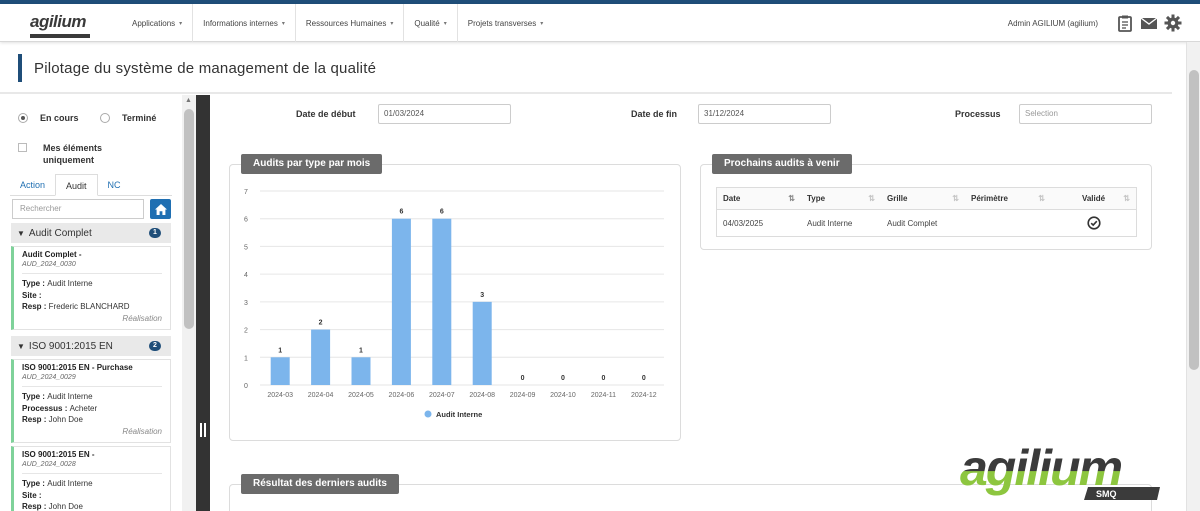  Describe the element at coordinates (70, 154) in the screenshot. I see `mes-elements-checkbox-row: Mes éléments uniquement` at that location.